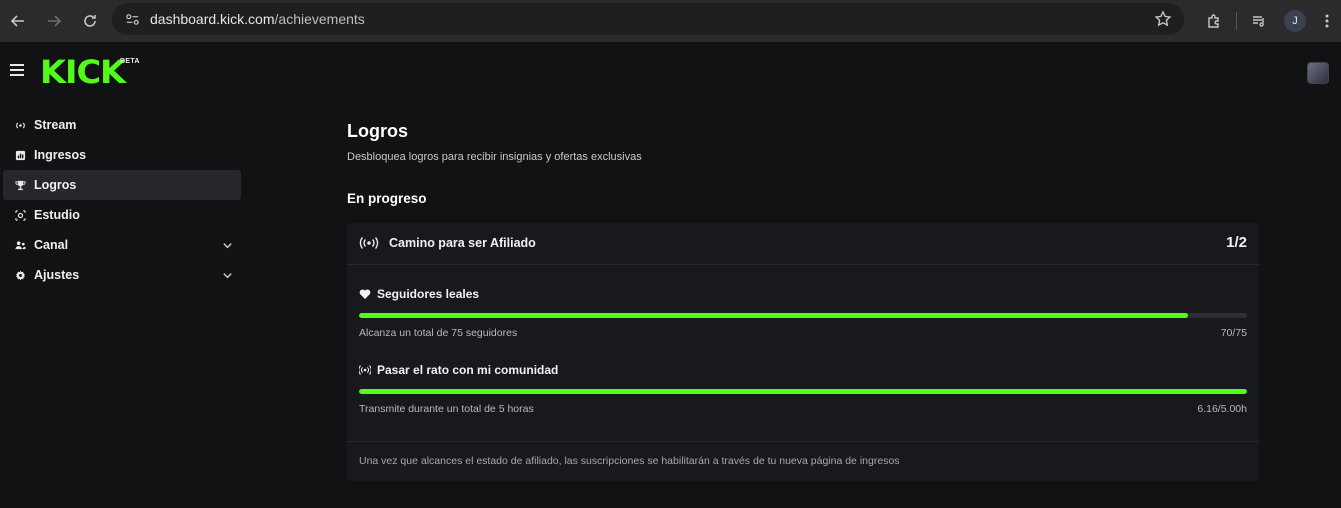 The height and width of the screenshot is (508, 1341). I want to click on media-control-button, so click(1259, 21).